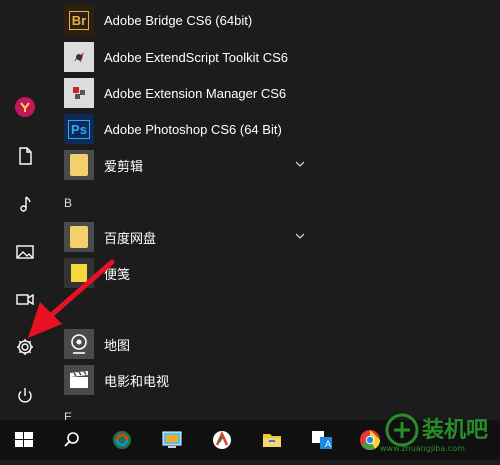 The image size is (500, 465). I want to click on document-icon, so click(25, 156).